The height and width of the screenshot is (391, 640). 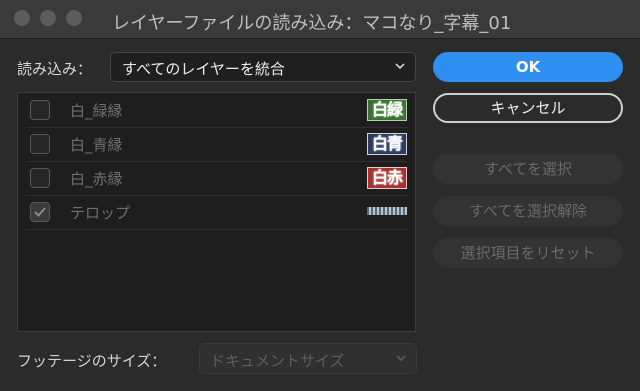 I want to click on footage-size-value: ドキュメントサイズ, so click(x=277, y=361).